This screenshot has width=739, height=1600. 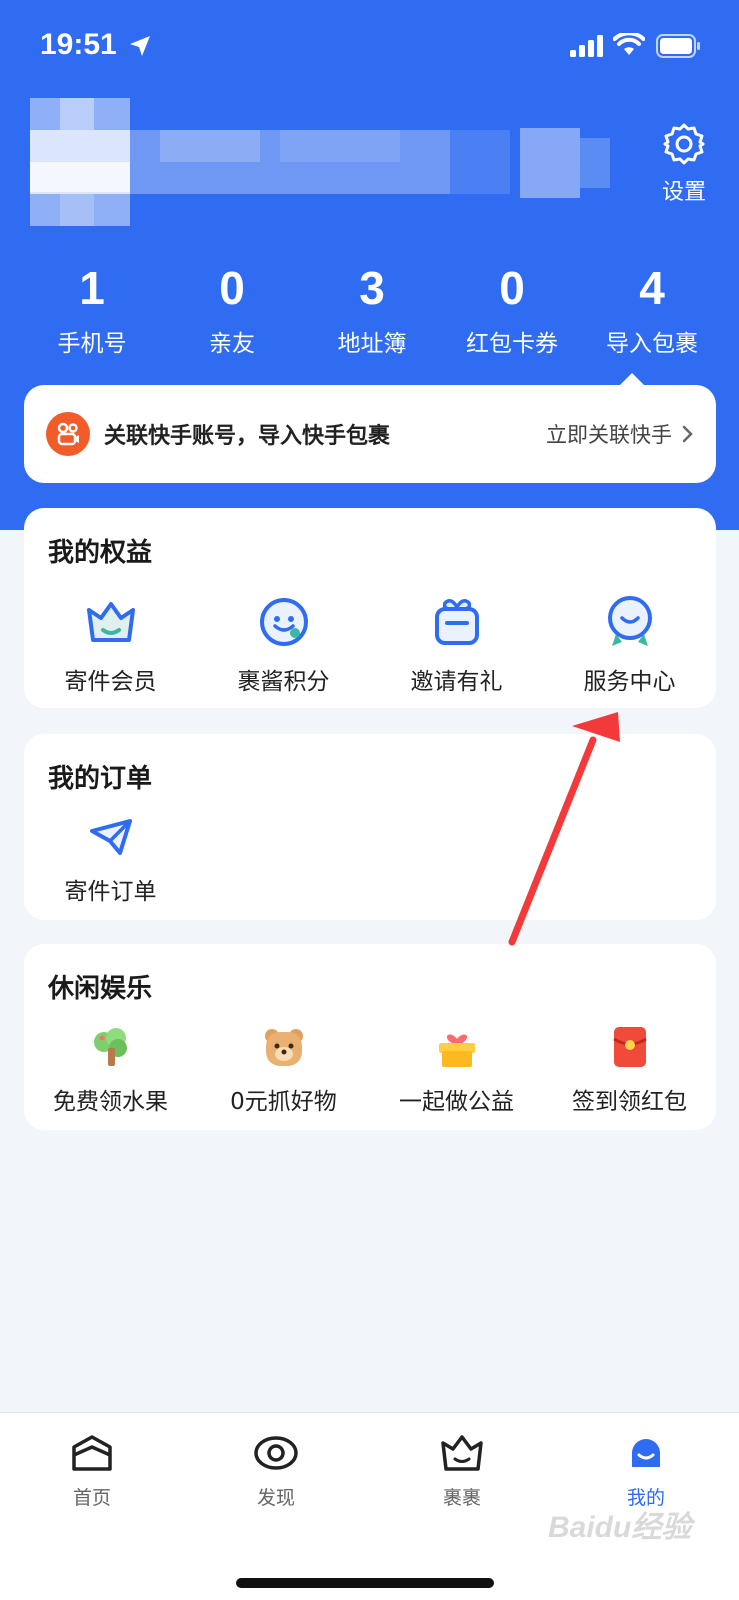 I want to click on eye-icon, so click(x=276, y=1453).